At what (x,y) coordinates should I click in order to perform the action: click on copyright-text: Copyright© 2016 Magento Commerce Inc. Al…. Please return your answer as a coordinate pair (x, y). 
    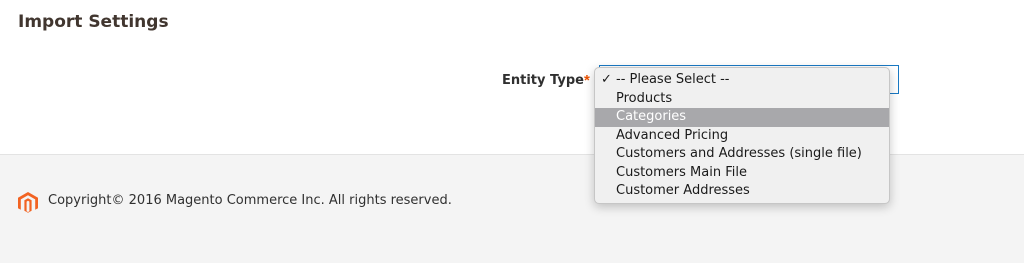
    Looking at the image, I should click on (250, 200).